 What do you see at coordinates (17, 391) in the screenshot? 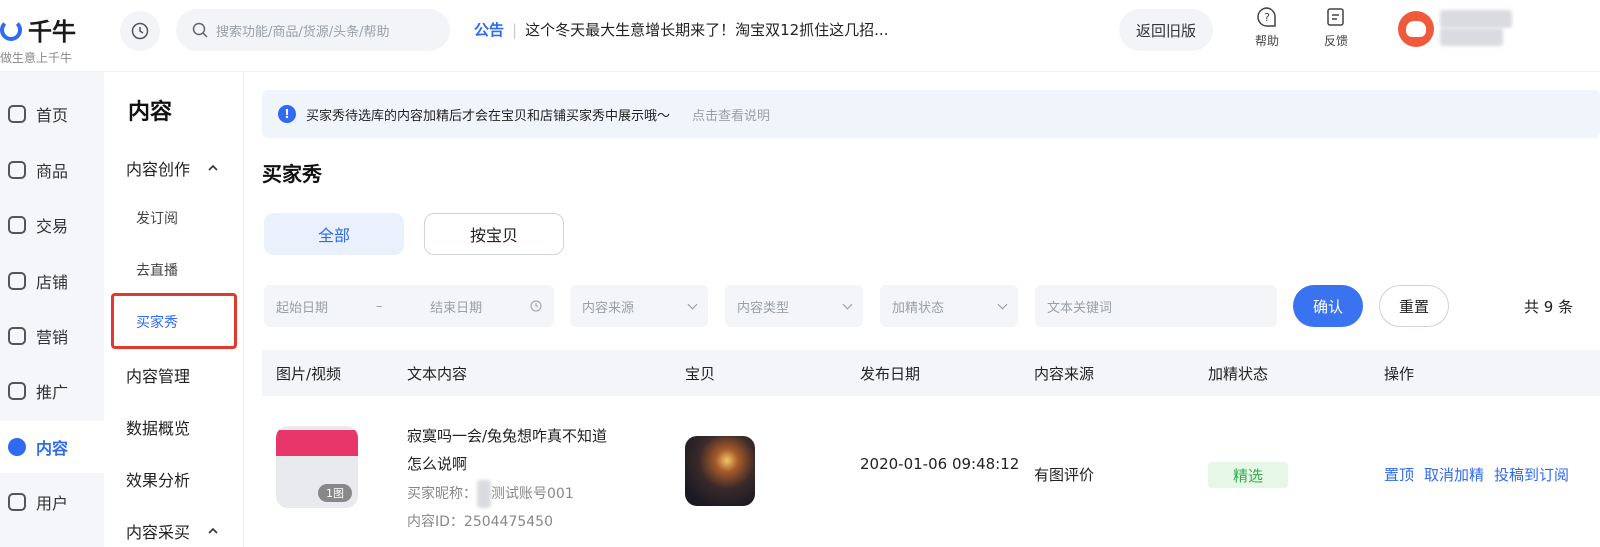
I see `location-icon` at bounding box center [17, 391].